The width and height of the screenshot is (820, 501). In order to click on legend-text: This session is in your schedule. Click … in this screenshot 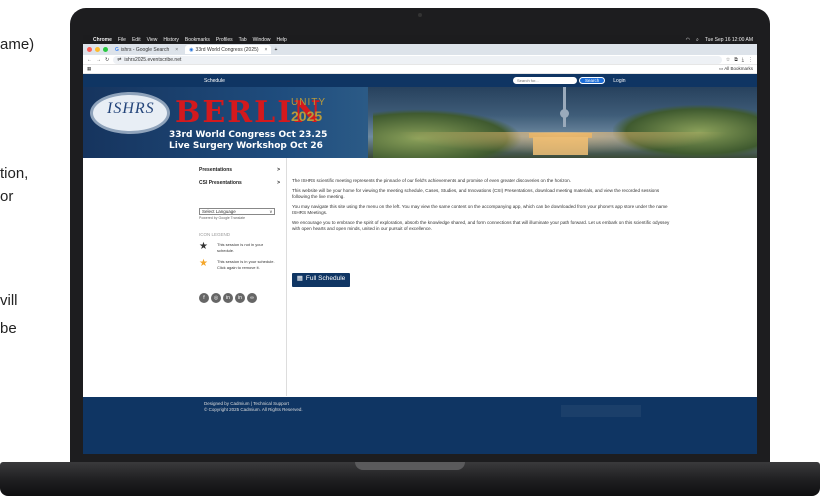, I will do `click(246, 264)`.